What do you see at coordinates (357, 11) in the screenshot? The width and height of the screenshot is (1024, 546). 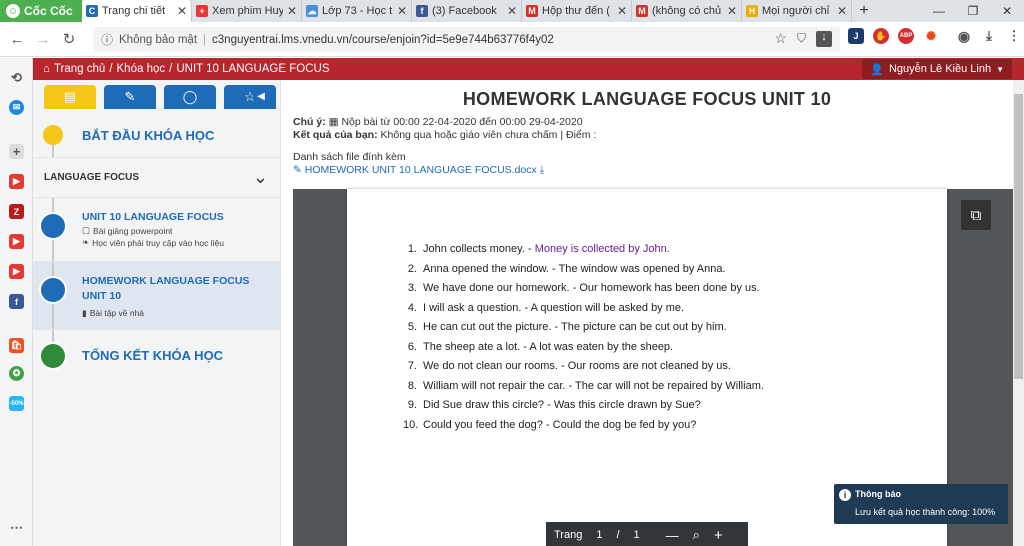 I see `browser-tab: ☁ Lớp 73 - Học t ✕` at bounding box center [357, 11].